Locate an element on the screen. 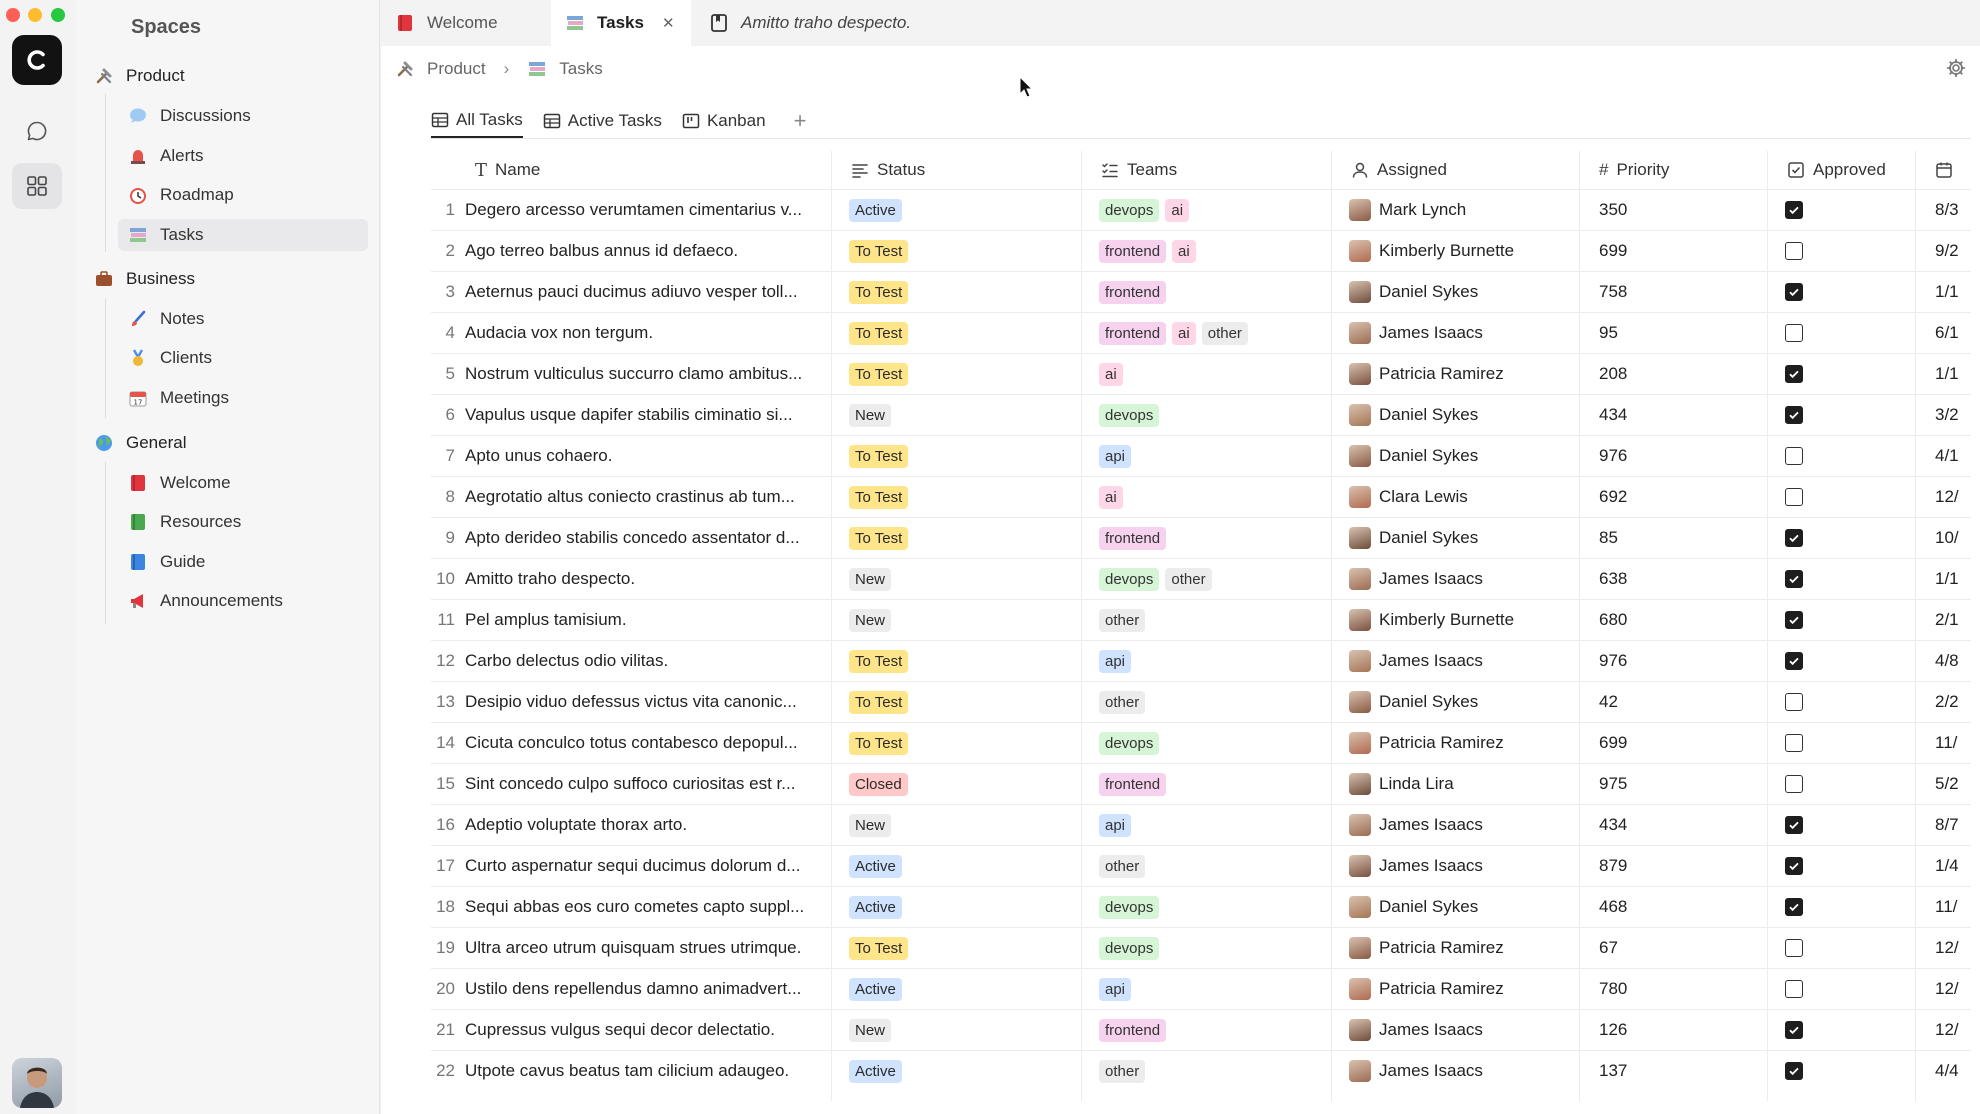  priority-value: 680 is located at coordinates (1684, 620).